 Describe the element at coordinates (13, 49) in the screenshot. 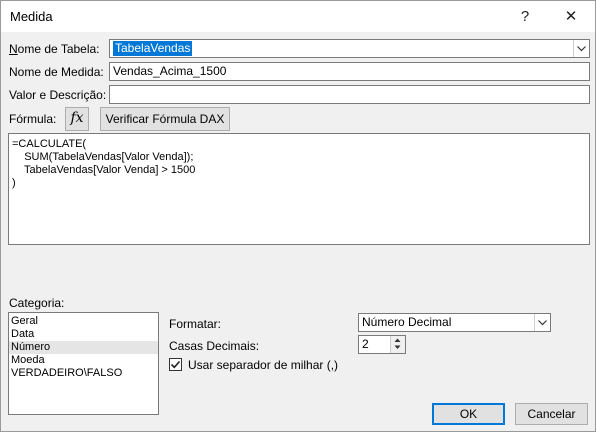

I see `table-name-label-mnemonic: N` at that location.